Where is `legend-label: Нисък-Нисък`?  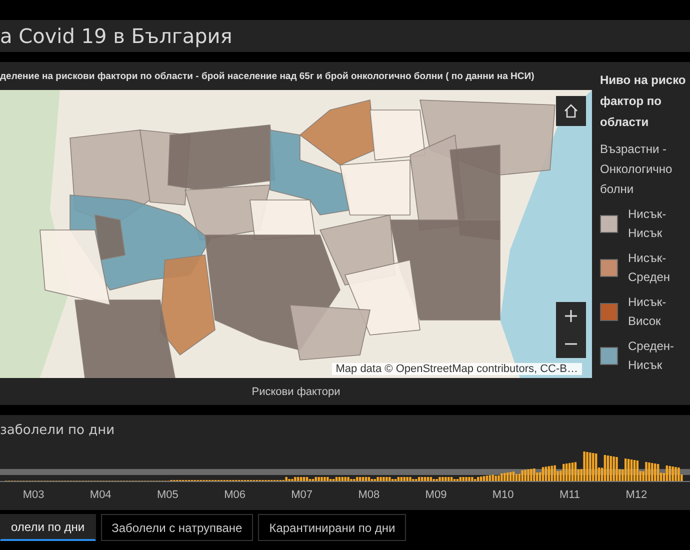
legend-label: Нисък-Нисък is located at coordinates (648, 224).